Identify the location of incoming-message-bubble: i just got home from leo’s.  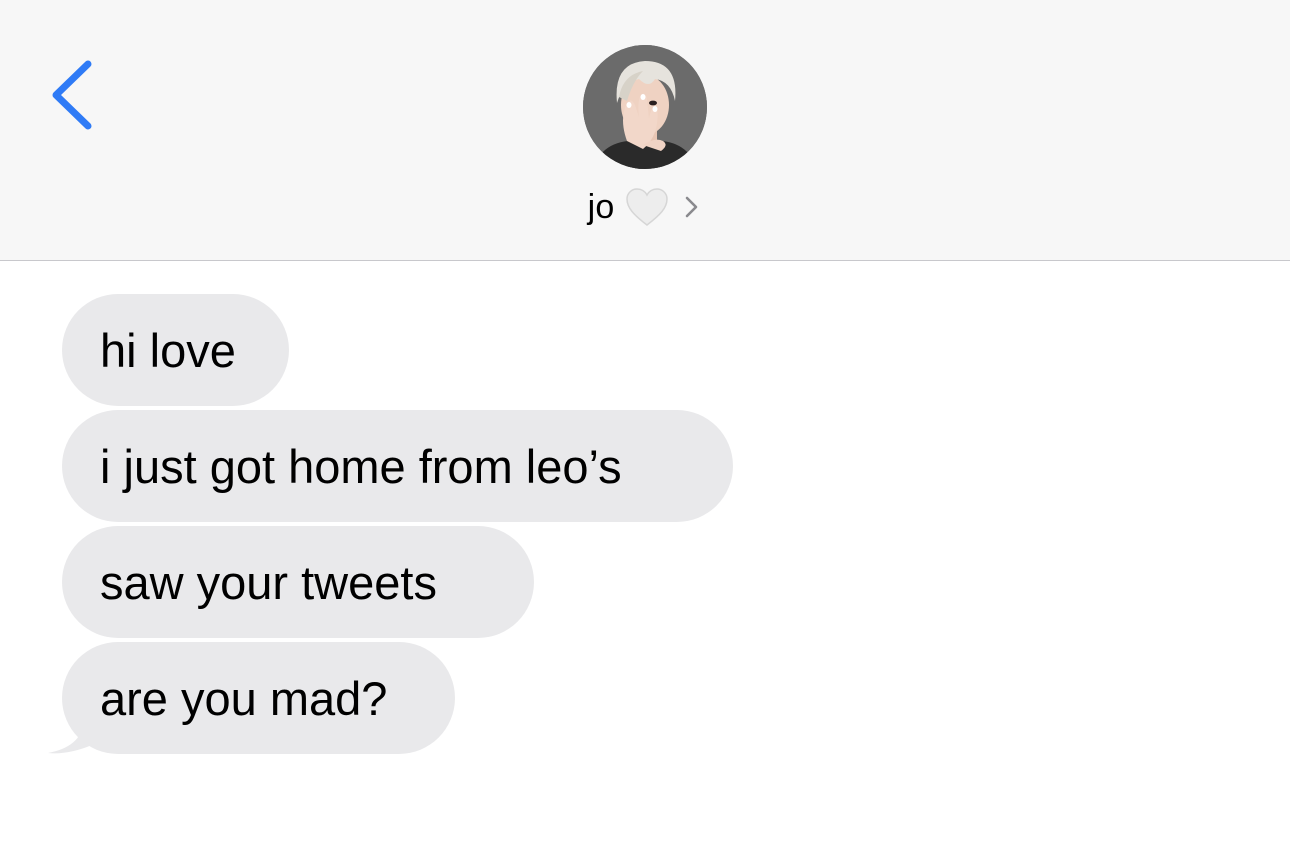
(397, 466).